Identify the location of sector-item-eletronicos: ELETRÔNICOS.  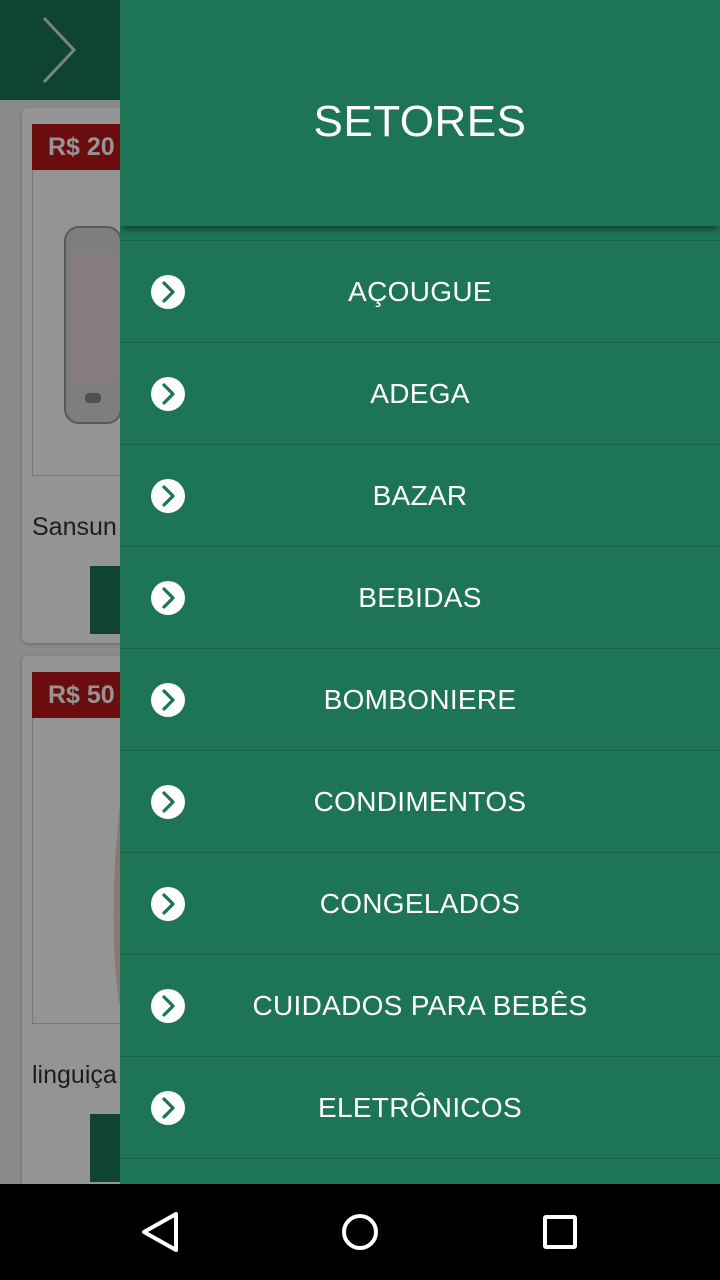
(420, 1107).